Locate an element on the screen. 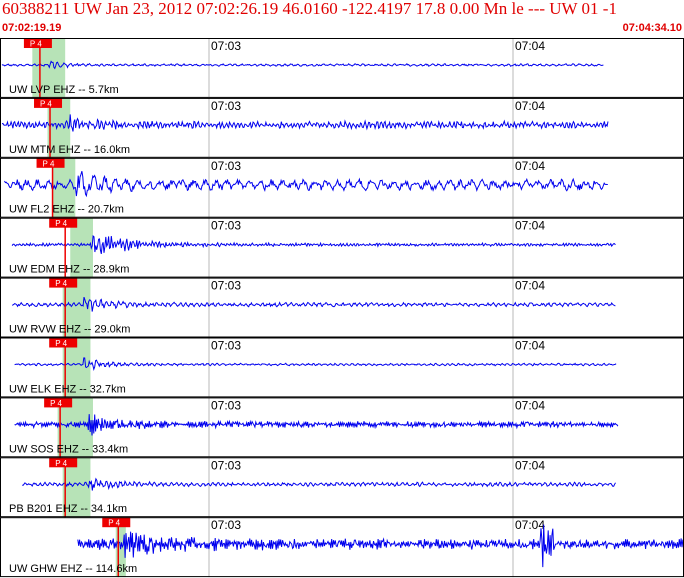 Image resolution: width=684 pixels, height=578 pixels. trace-panel: 07:03 07:04 P 4 UW EDM EHZ -- 28.9km is located at coordinates (342, 247).